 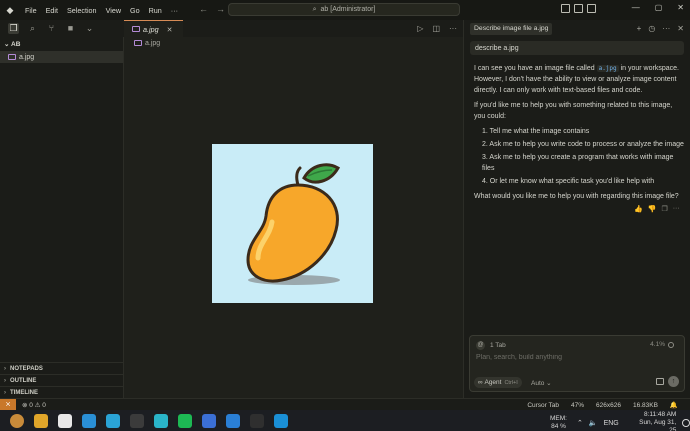 I want to click on problems-indicator: ⊗ 0 ⚠ 0, so click(x=34, y=405).